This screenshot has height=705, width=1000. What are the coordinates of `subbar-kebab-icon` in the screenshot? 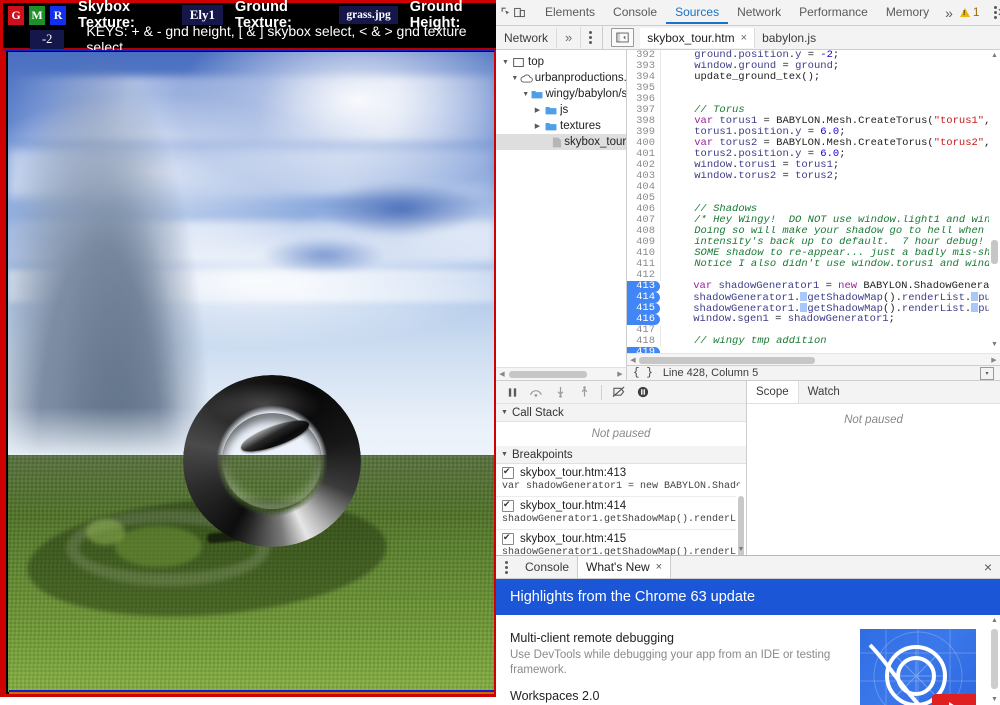 It's located at (590, 37).